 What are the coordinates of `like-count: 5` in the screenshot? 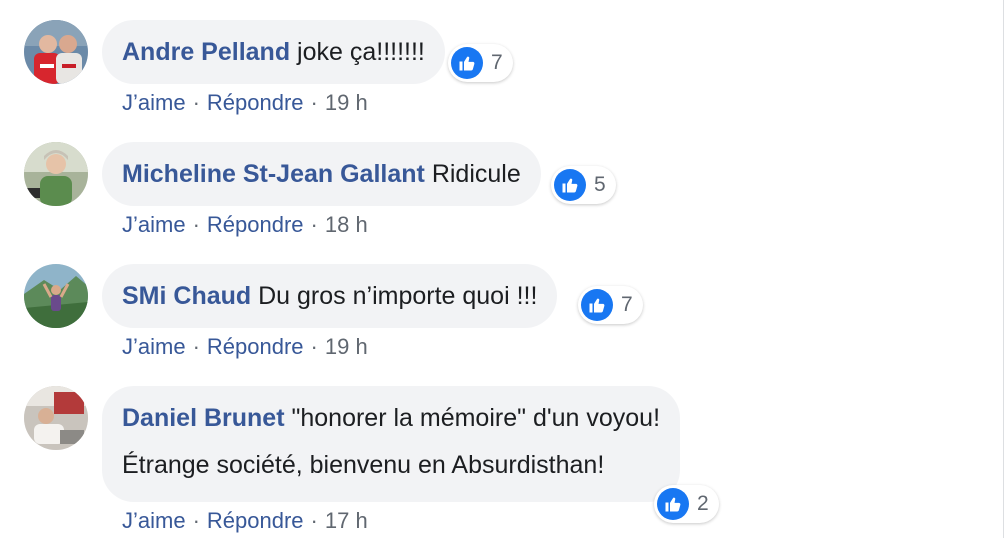 It's located at (600, 184).